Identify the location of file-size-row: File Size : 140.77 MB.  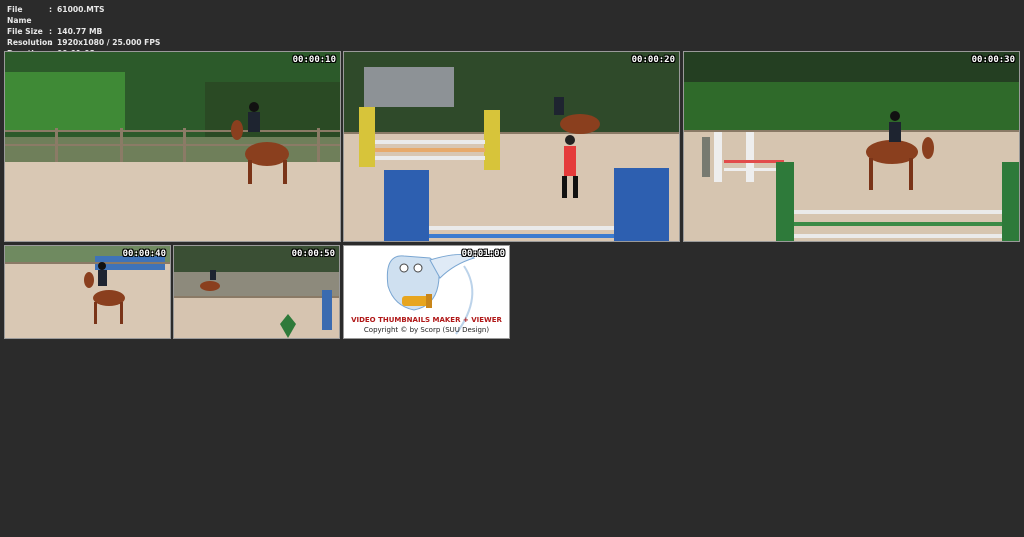
(83, 31).